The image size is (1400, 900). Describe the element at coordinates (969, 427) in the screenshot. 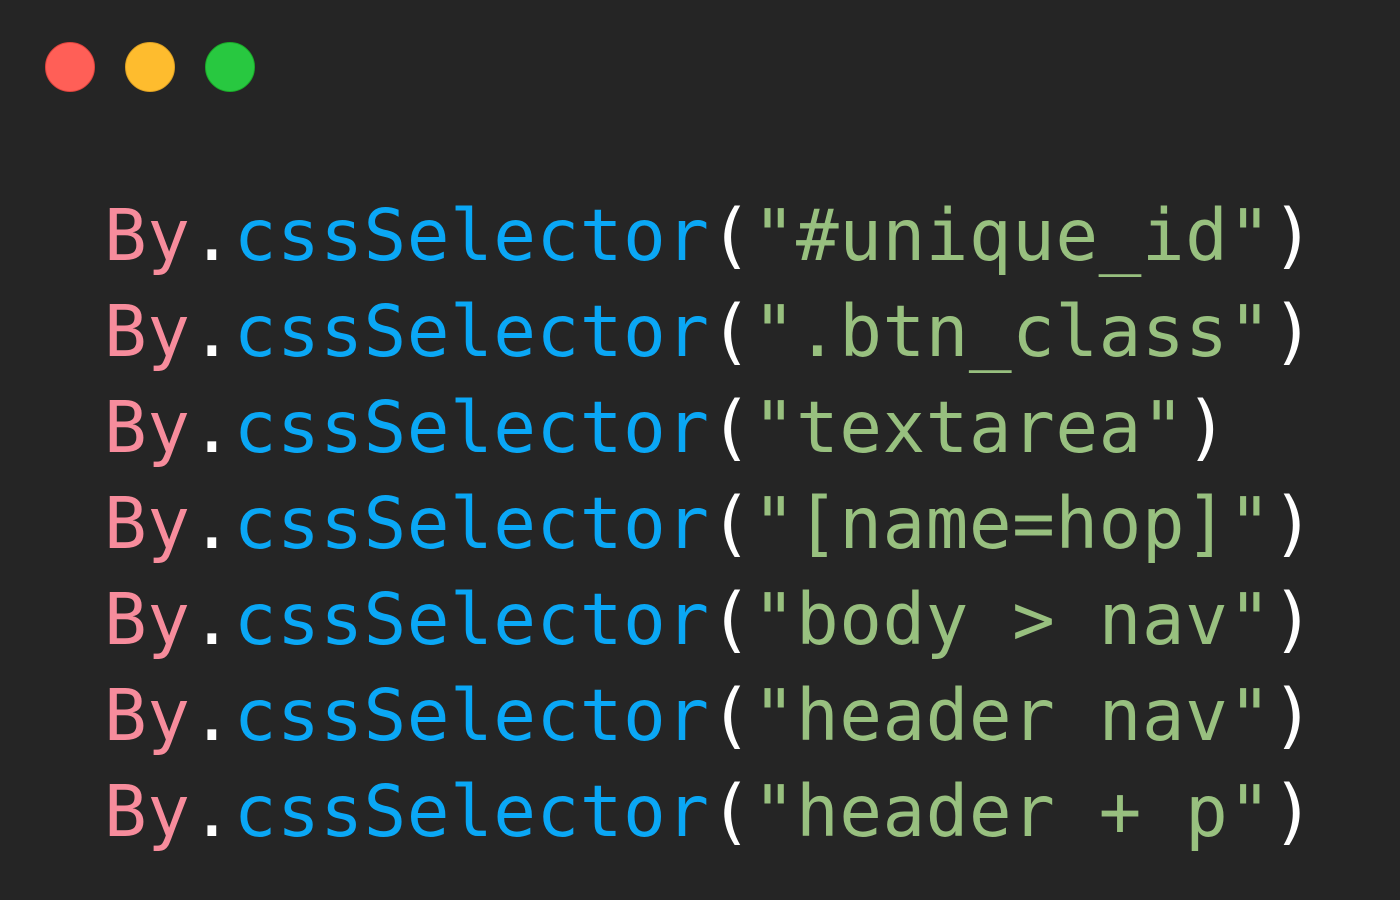

I see `string-token: "textarea"` at that location.